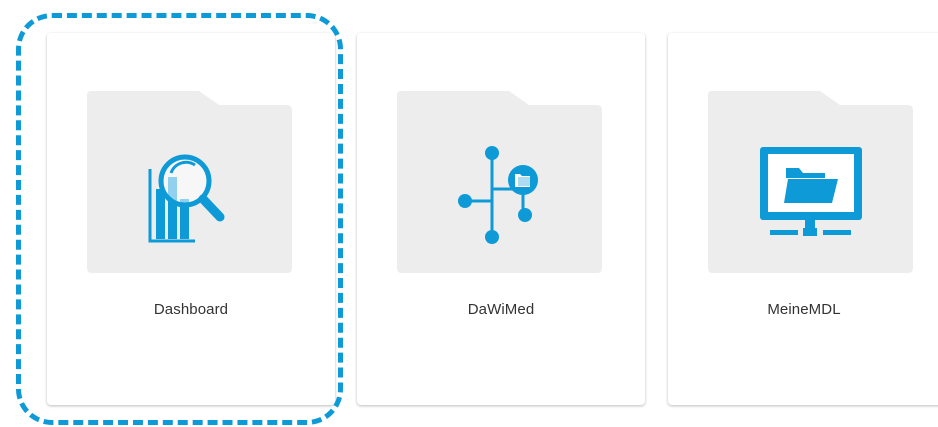 This screenshot has height=427, width=938. Describe the element at coordinates (804, 309) in the screenshot. I see `tile-label: MeineMDL` at that location.